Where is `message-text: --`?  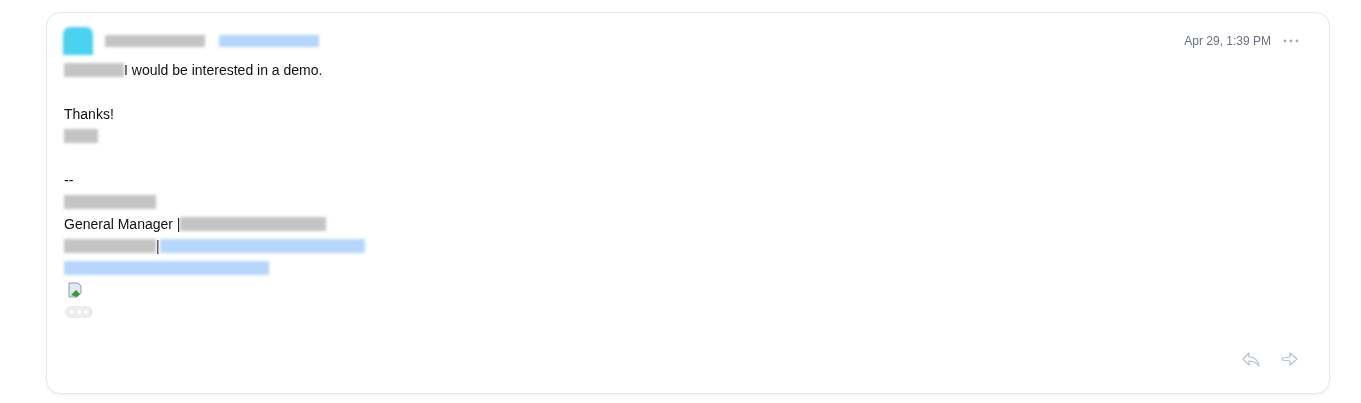 message-text: -- is located at coordinates (69, 180).